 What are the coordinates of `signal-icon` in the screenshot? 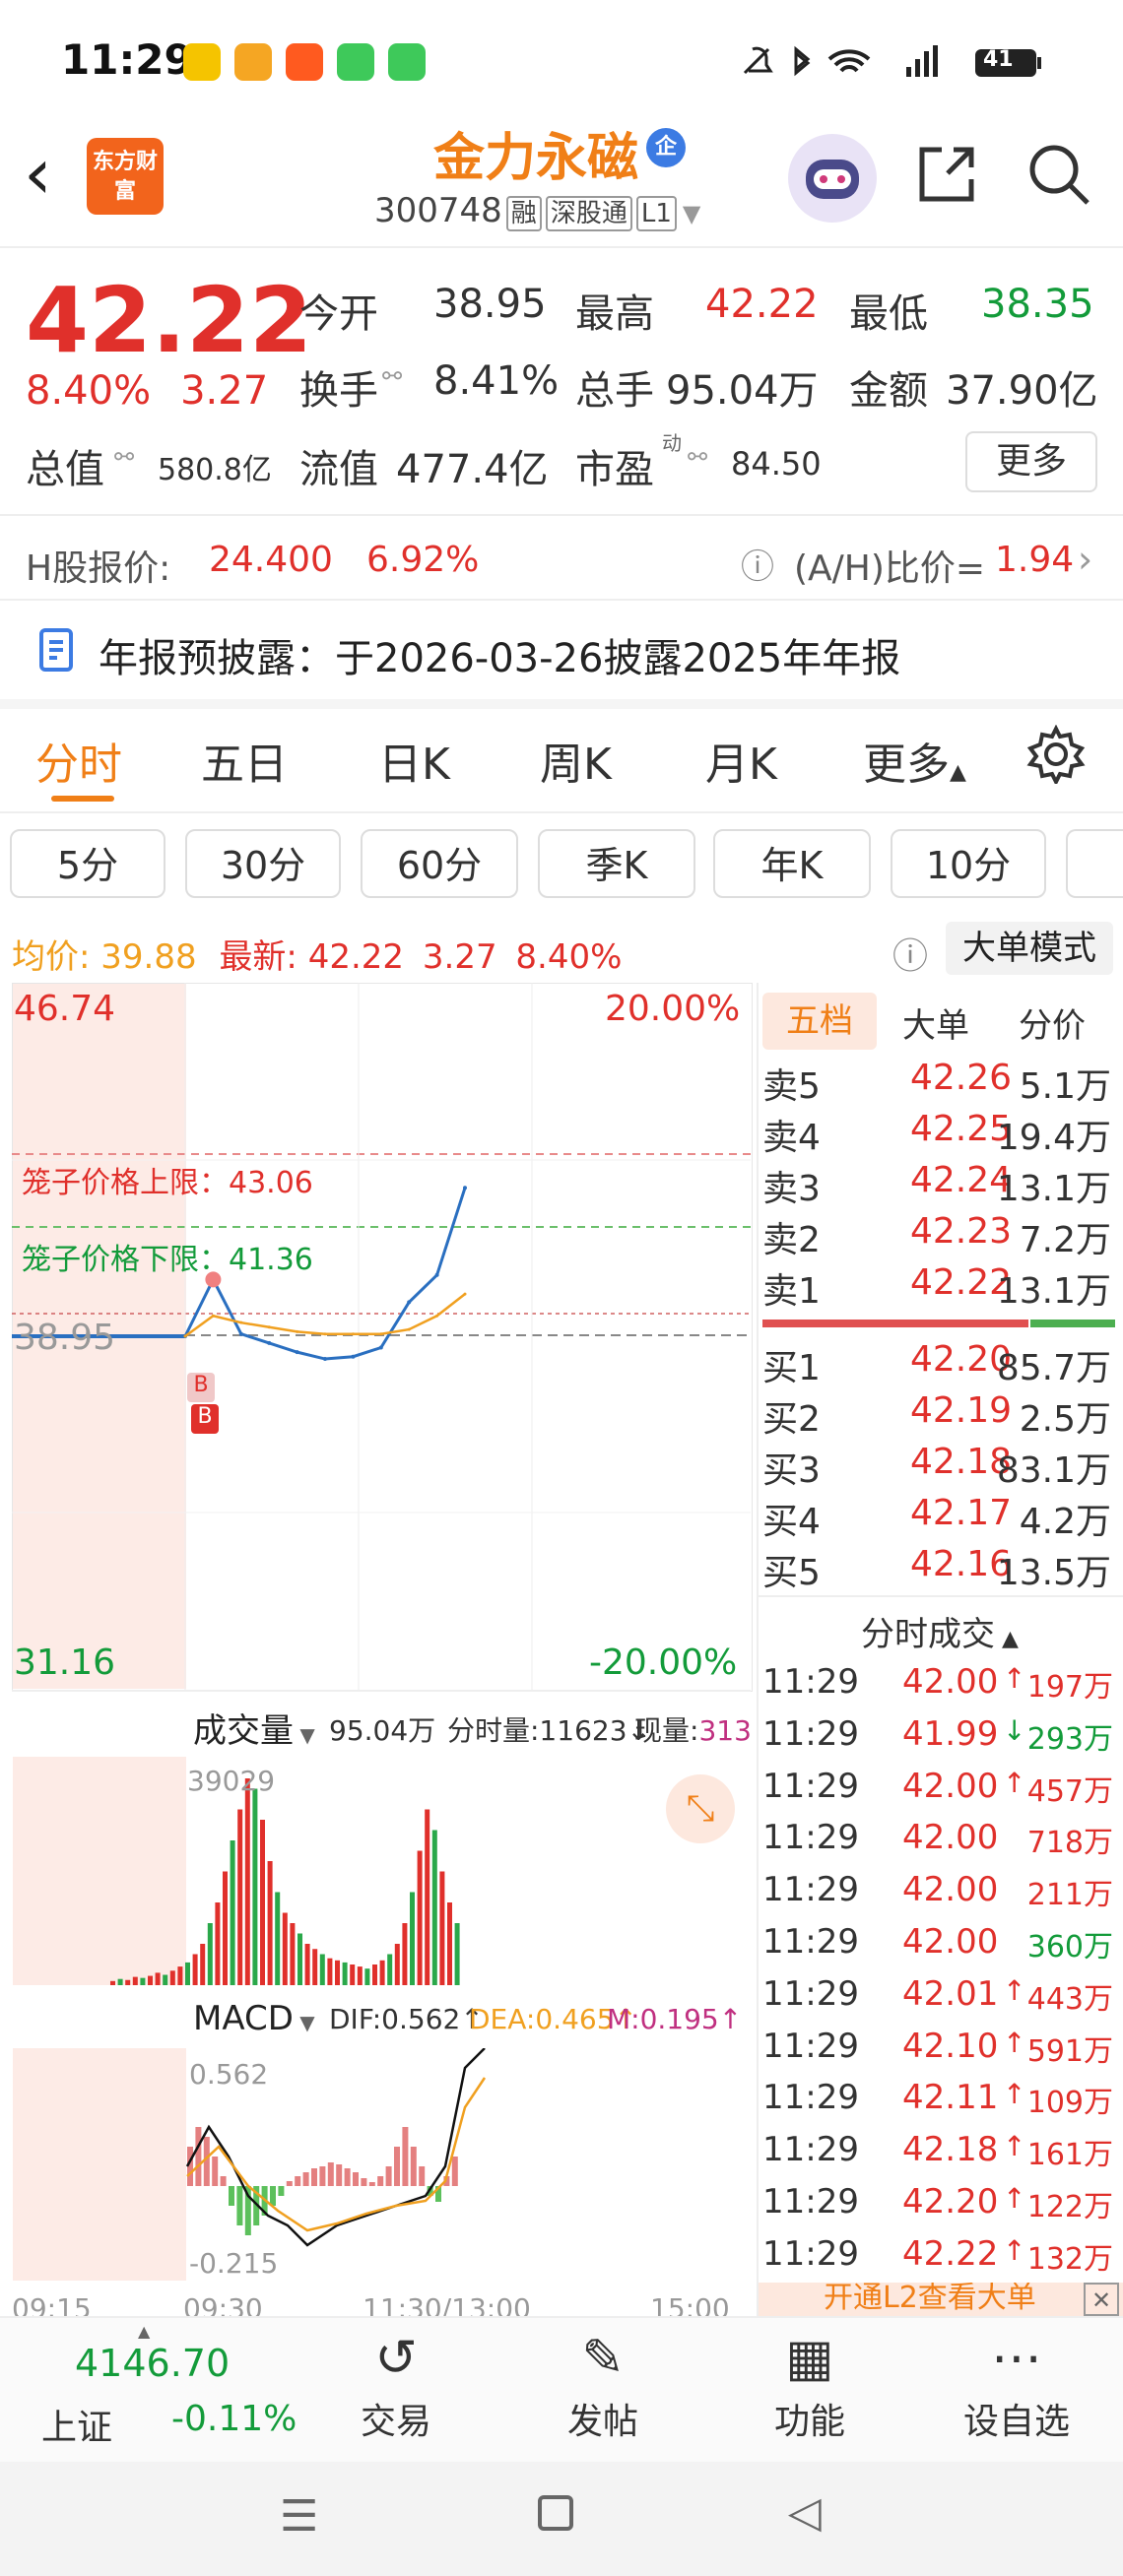 It's located at (922, 61).